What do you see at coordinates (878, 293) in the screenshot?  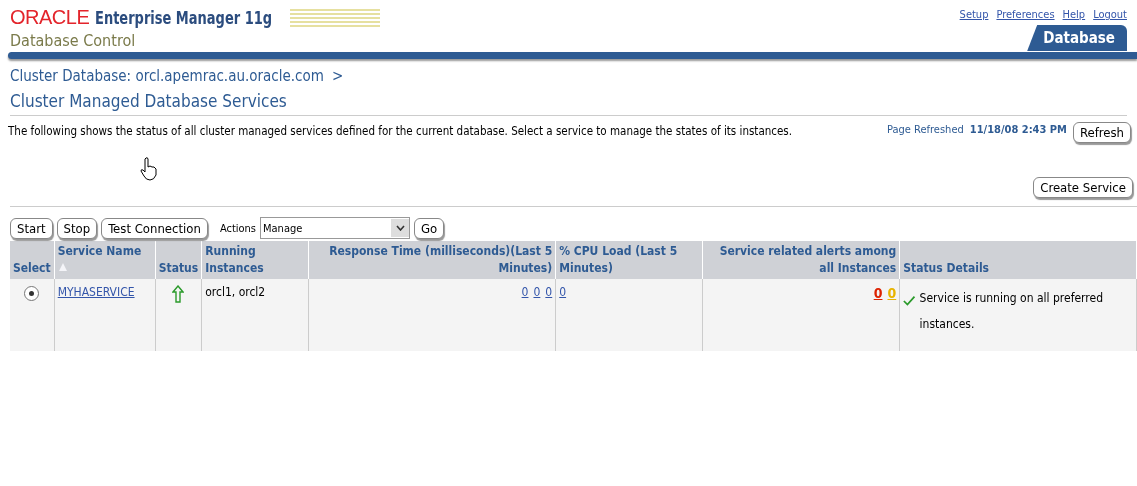 I see `alert-count-link: 0` at bounding box center [878, 293].